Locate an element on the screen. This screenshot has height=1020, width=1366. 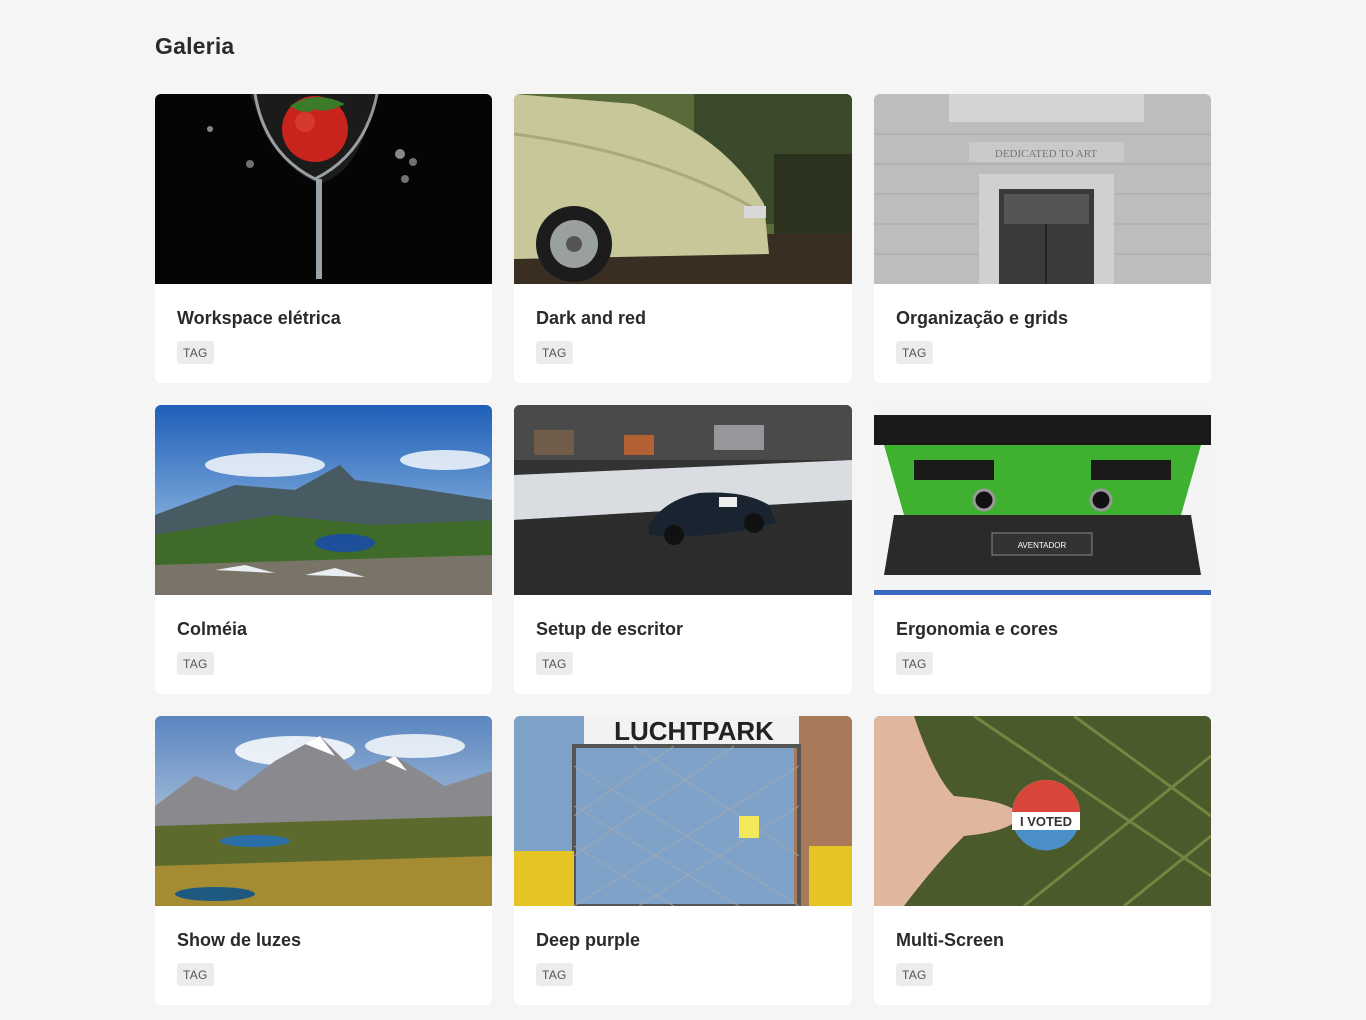
card-title: Setup de escritor is located at coordinates (610, 629).